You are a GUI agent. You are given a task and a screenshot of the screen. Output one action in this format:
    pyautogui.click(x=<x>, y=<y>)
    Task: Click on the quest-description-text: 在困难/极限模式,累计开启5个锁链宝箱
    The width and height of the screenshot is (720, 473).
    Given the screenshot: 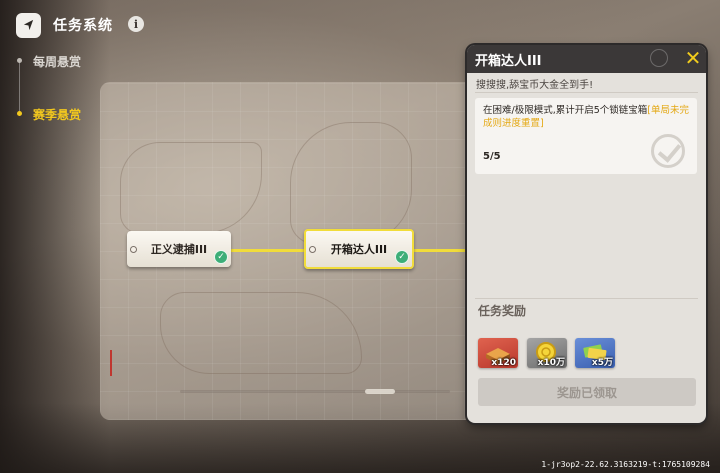 What is the action you would take?
    pyautogui.click(x=565, y=110)
    